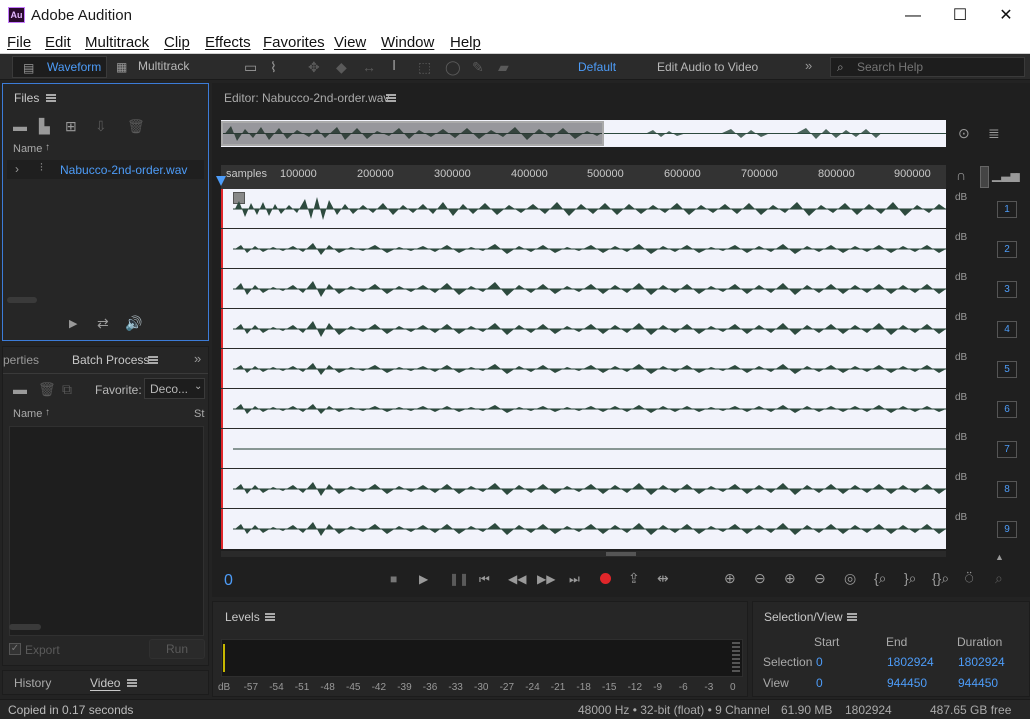  I want to click on menu-view: View, so click(350, 42).